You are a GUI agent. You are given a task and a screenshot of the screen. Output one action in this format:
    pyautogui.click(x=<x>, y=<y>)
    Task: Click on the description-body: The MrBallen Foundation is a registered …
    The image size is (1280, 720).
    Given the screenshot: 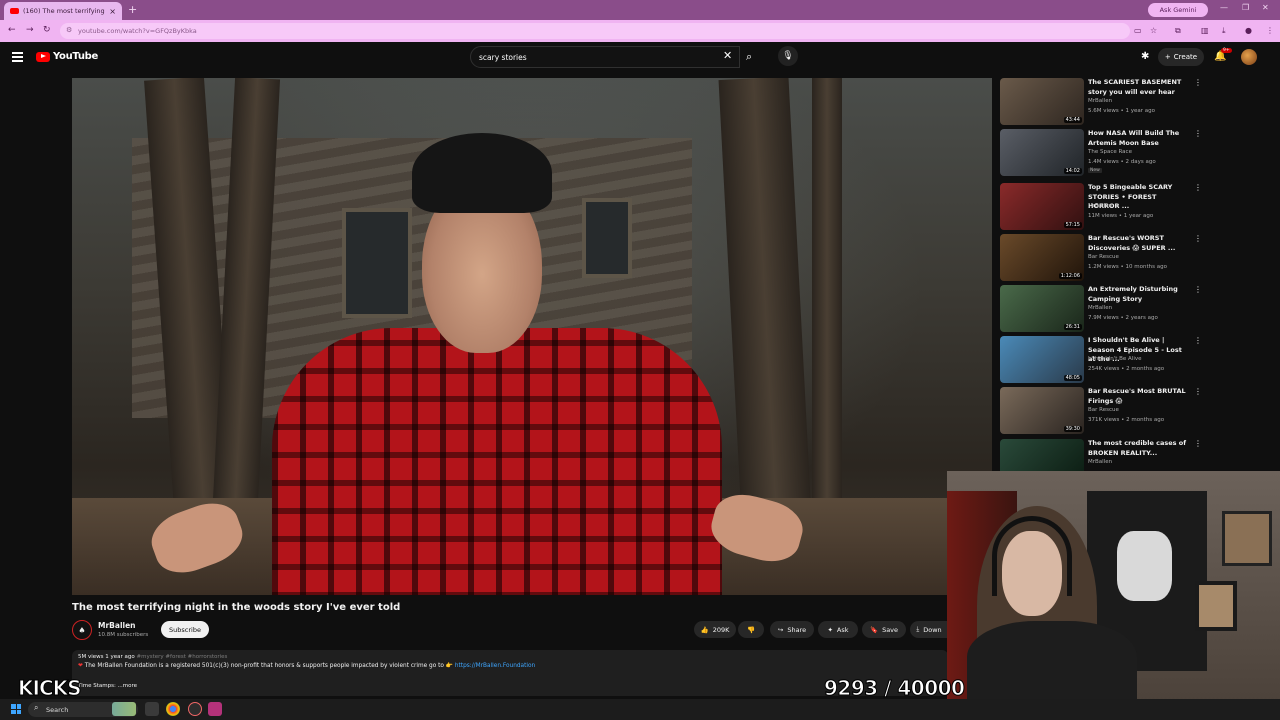 What is the action you would take?
    pyautogui.click(x=269, y=666)
    